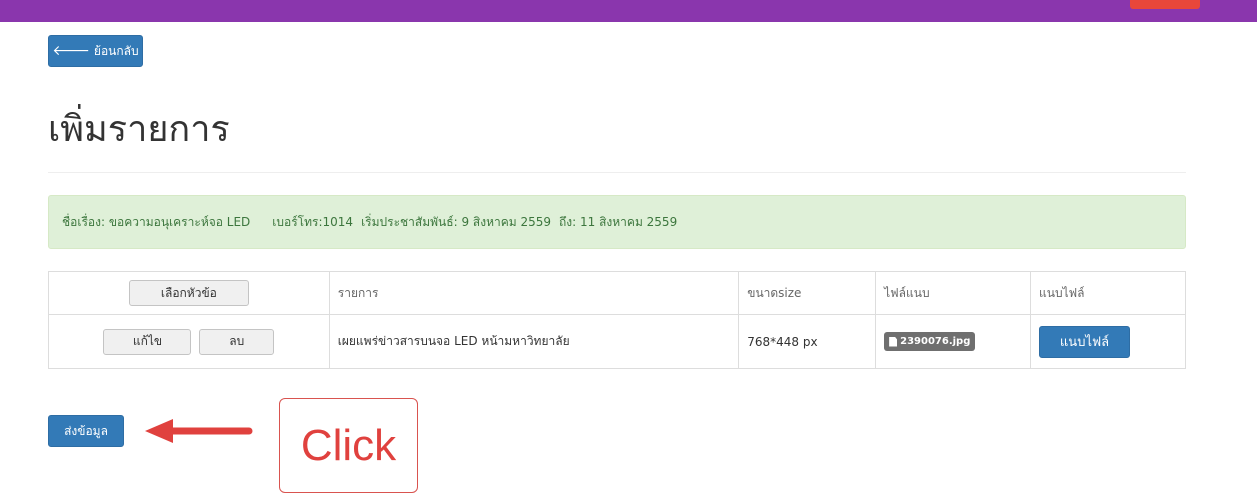 The width and height of the screenshot is (1257, 495). I want to click on submit-button: ส่งข้อมูล, so click(86, 431).